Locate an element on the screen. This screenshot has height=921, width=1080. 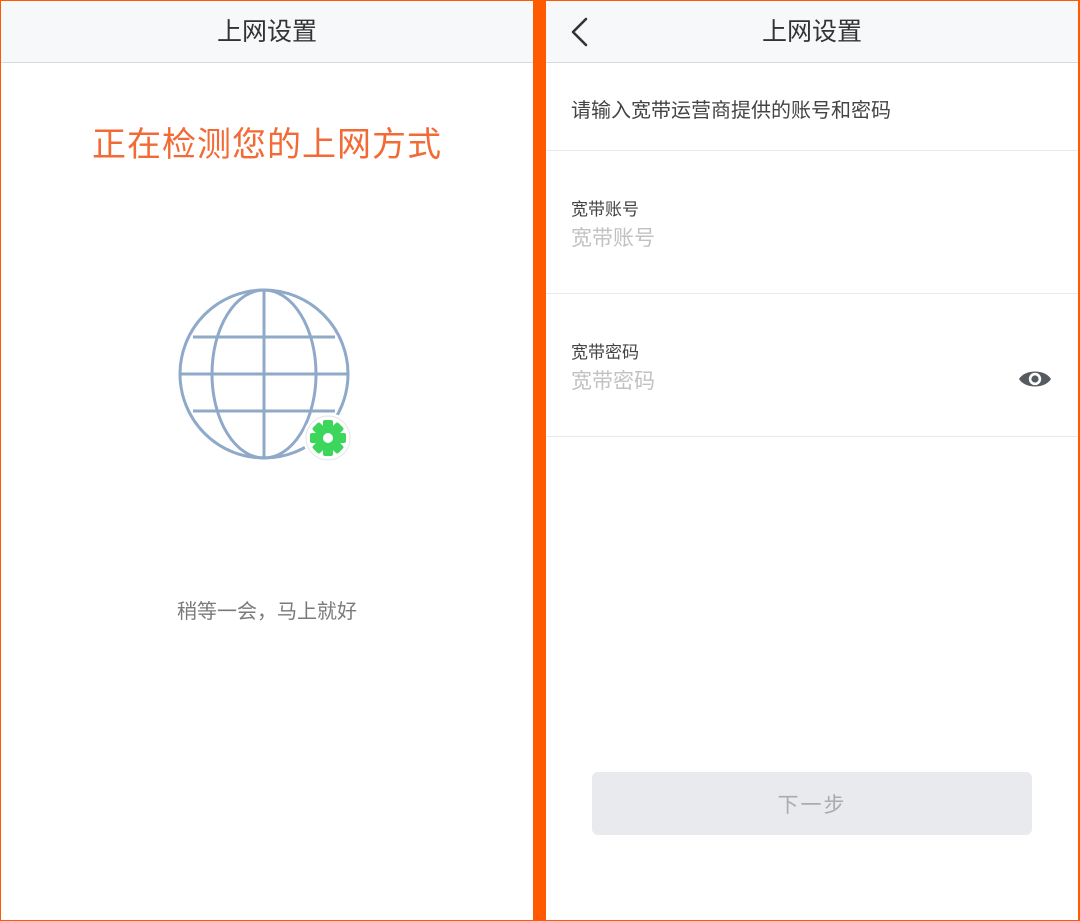
instruction-row: 请输入宽带运营商提供的账号和密码 is located at coordinates (812, 107).